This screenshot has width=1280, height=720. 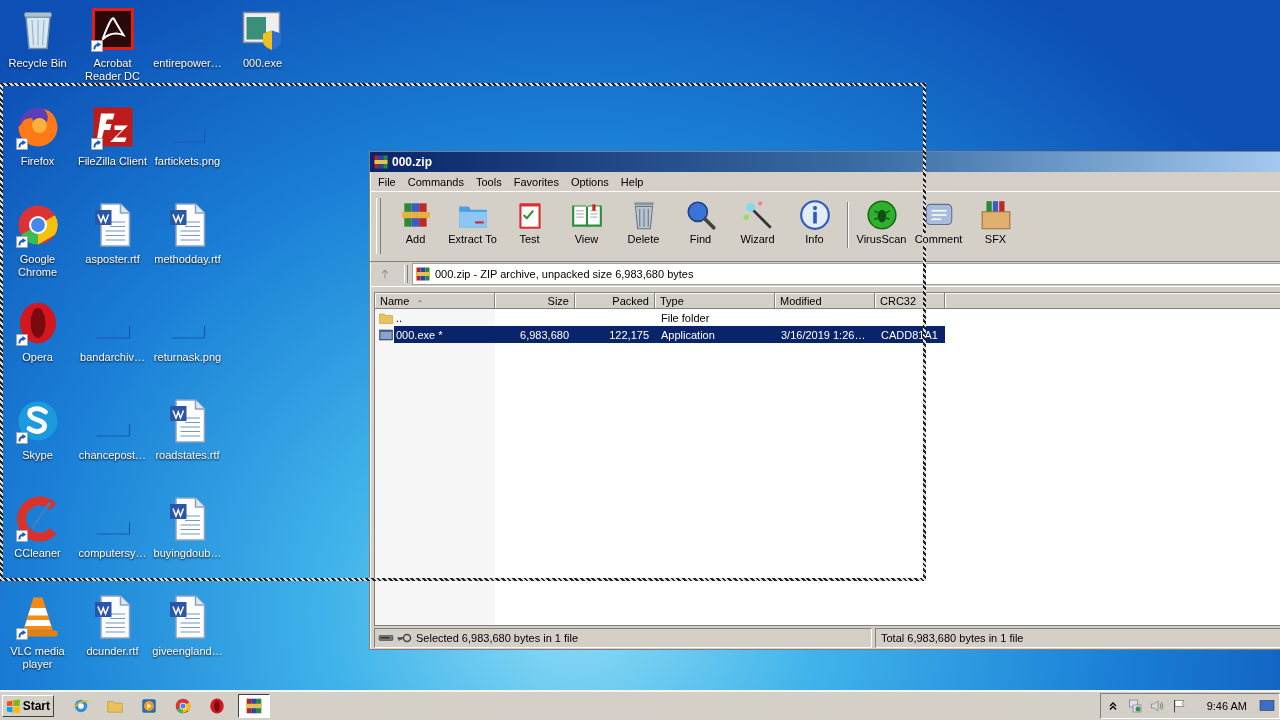 I want to click on icon-label: 000.exe, so click(x=262, y=63).